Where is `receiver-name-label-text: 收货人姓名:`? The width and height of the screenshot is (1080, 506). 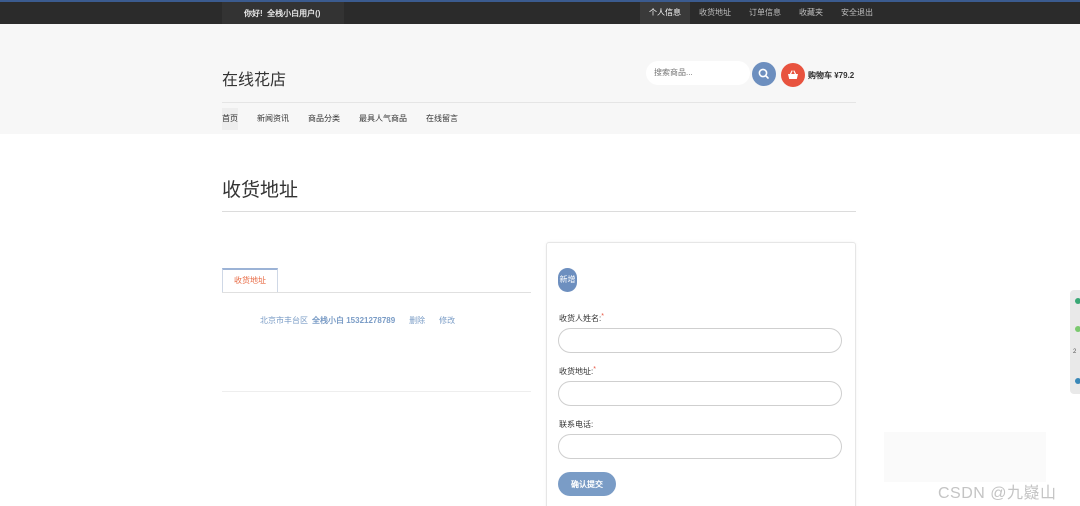 receiver-name-label-text: 收货人姓名: is located at coordinates (580, 318).